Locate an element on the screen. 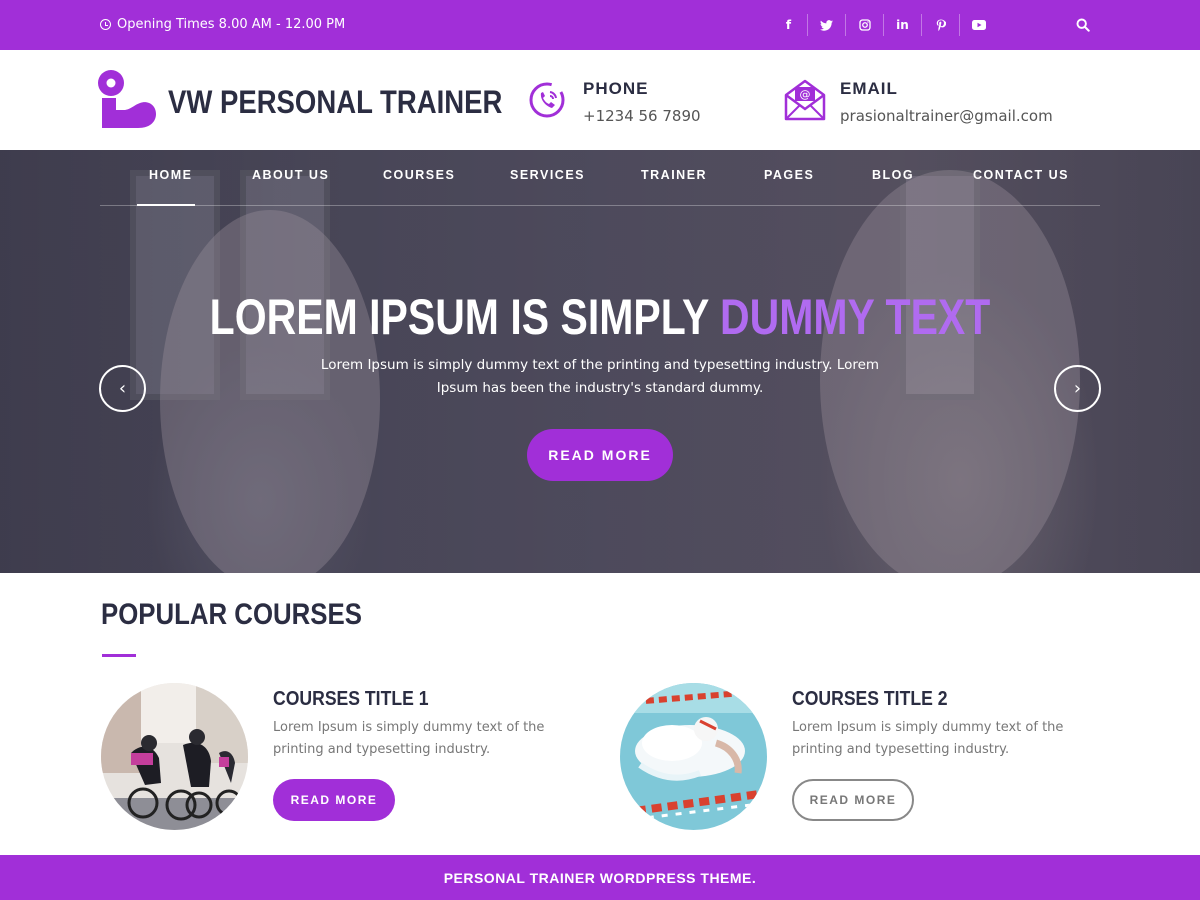 The width and height of the screenshot is (1200, 900). site-title: VW PERSONAL TRAINER is located at coordinates (335, 102).